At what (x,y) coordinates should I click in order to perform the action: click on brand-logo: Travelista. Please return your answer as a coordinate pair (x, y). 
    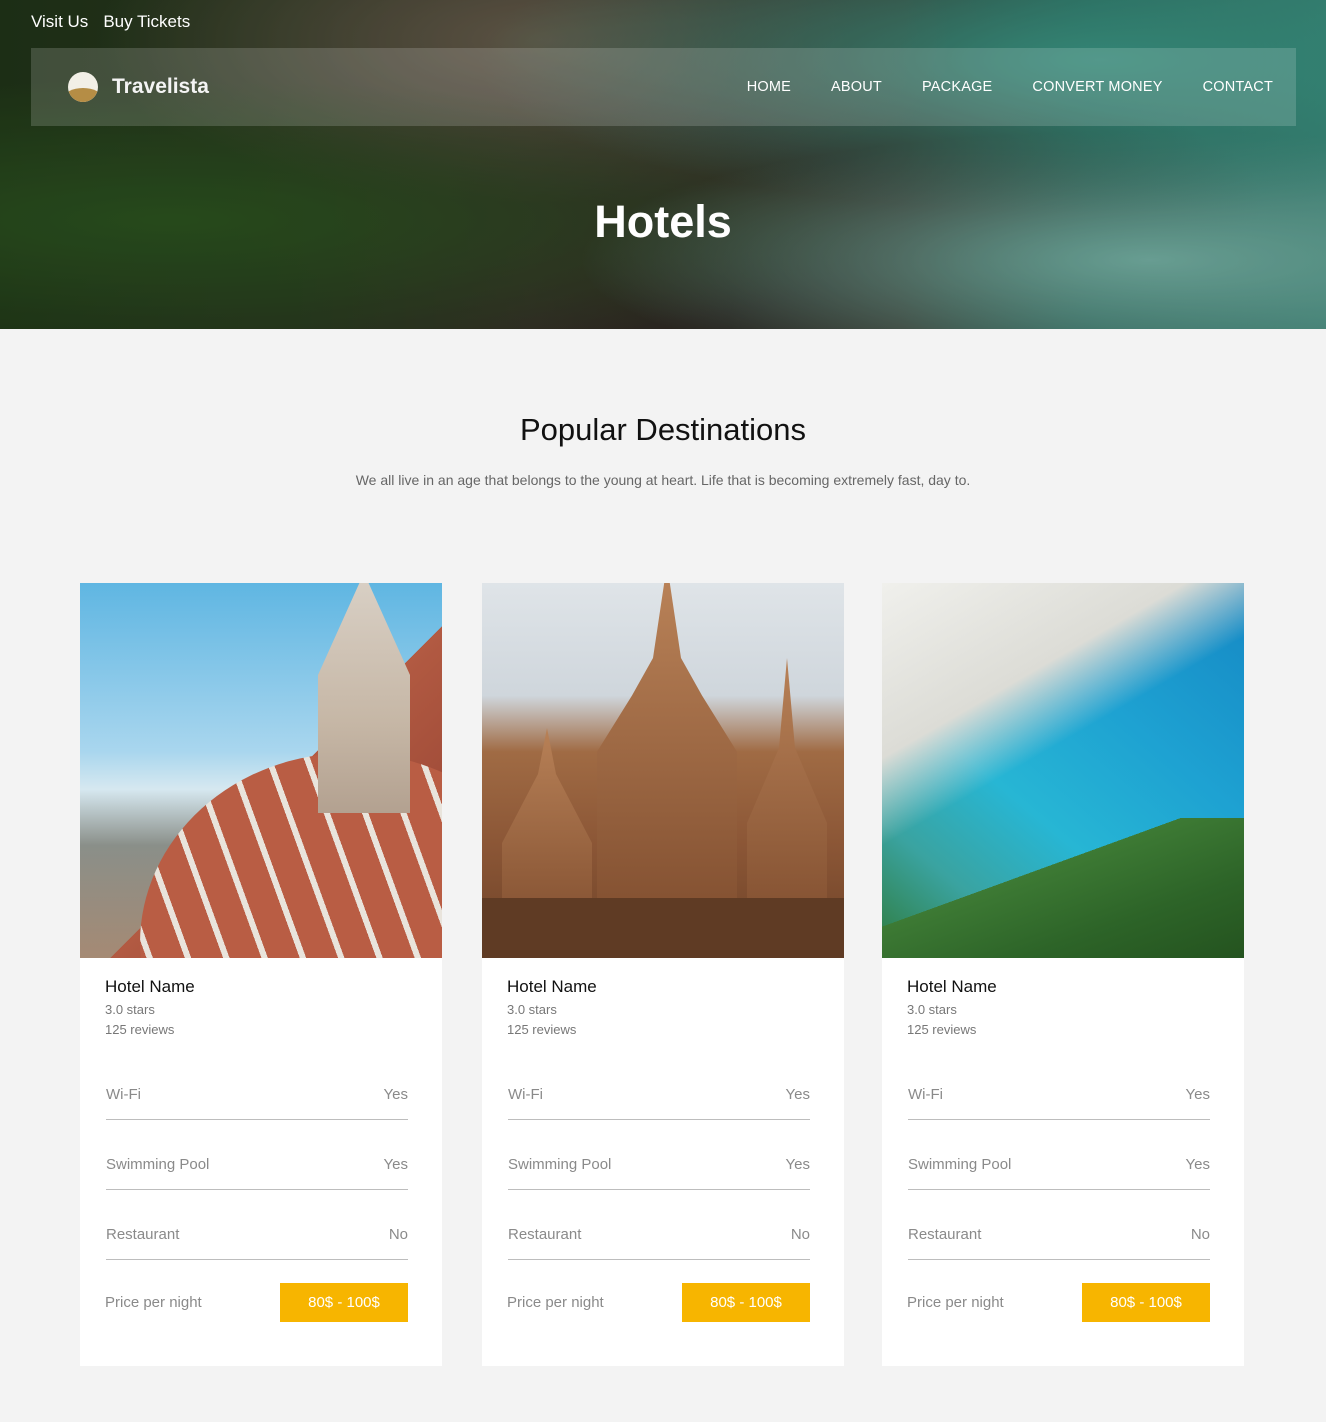
    Looking at the image, I should click on (138, 87).